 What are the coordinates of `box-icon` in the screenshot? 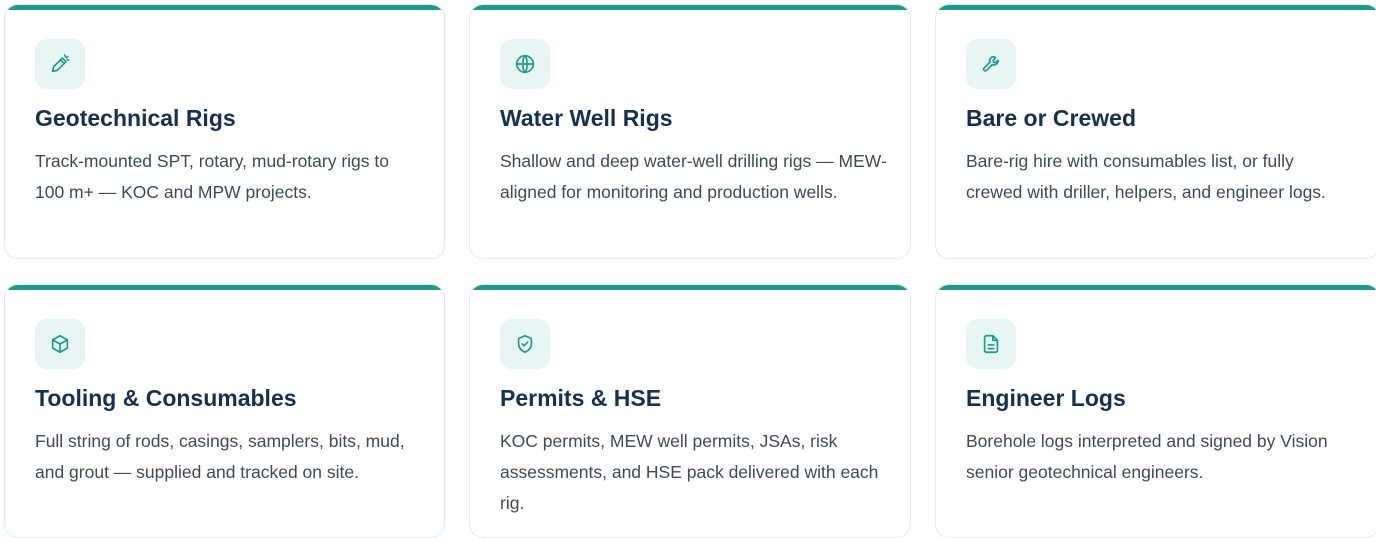 It's located at (60, 344).